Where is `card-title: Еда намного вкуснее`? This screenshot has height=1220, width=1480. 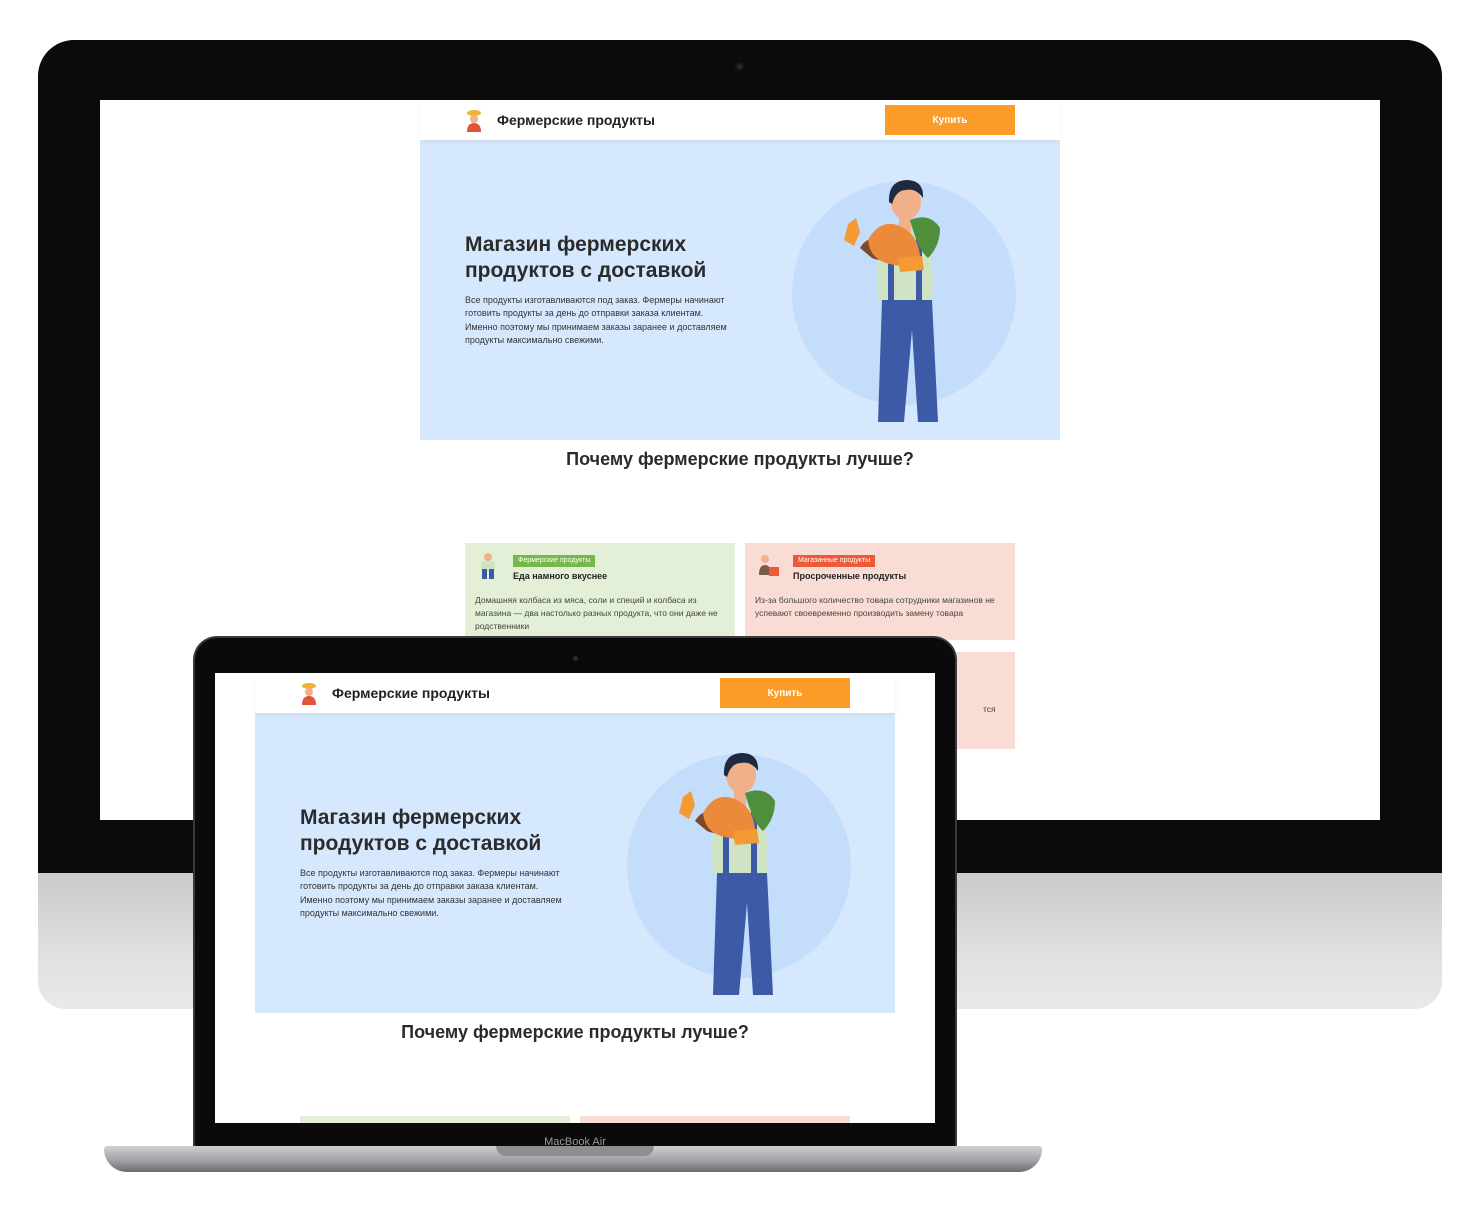
card-title: Еда намного вкуснее is located at coordinates (560, 576).